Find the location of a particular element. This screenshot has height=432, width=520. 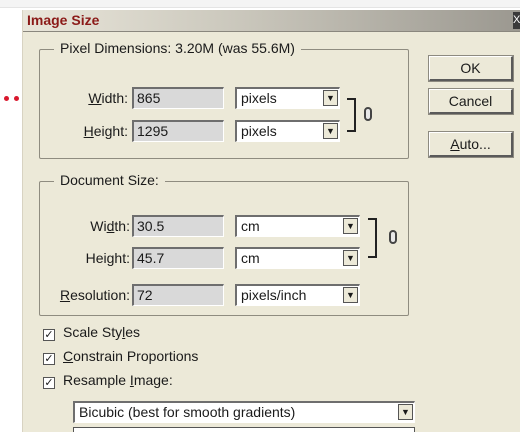

resample-image-option: ✓ Resample Image: is located at coordinates (108, 381).